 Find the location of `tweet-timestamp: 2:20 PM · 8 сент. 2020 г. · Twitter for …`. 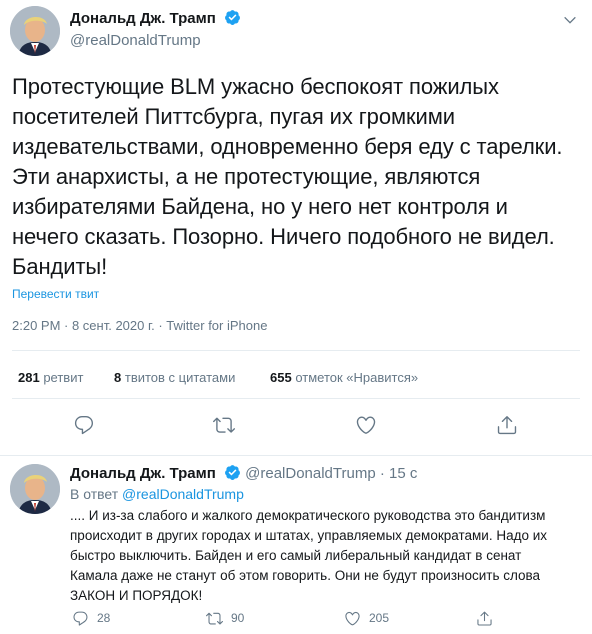

tweet-timestamp: 2:20 PM · 8 сент. 2020 г. · Twitter for … is located at coordinates (139, 325).